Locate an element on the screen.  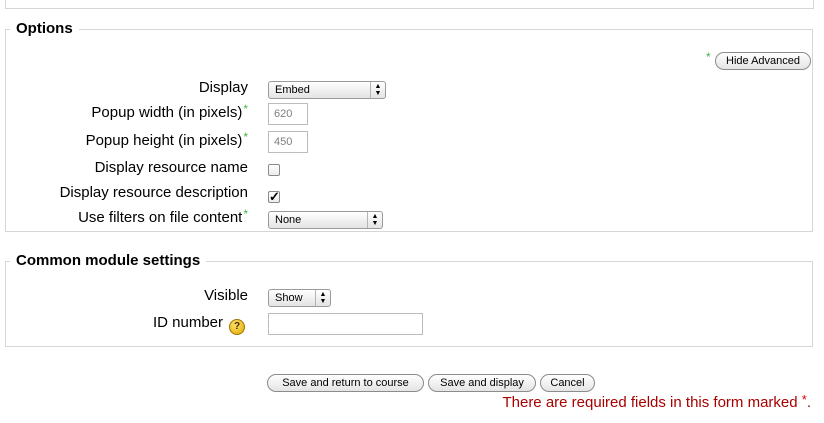
display-row: Display Embed ▲ ▼ is located at coordinates (406, 89).